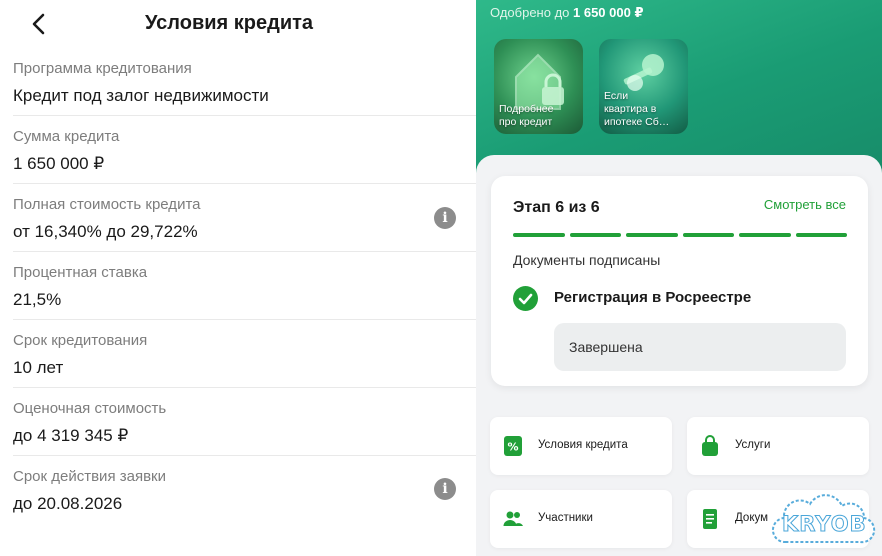  What do you see at coordinates (238, 354) in the screenshot?
I see `row-term: Срок кредитования 10 лет` at bounding box center [238, 354].